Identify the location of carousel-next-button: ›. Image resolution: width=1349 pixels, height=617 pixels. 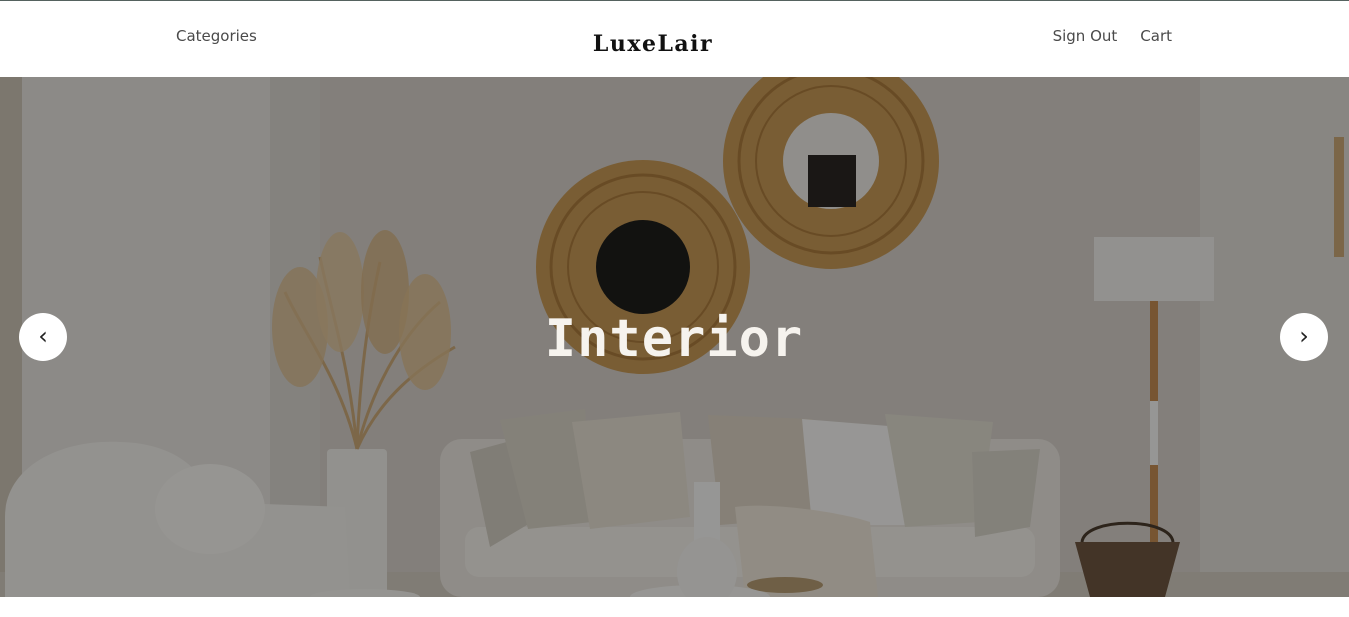
(1304, 337).